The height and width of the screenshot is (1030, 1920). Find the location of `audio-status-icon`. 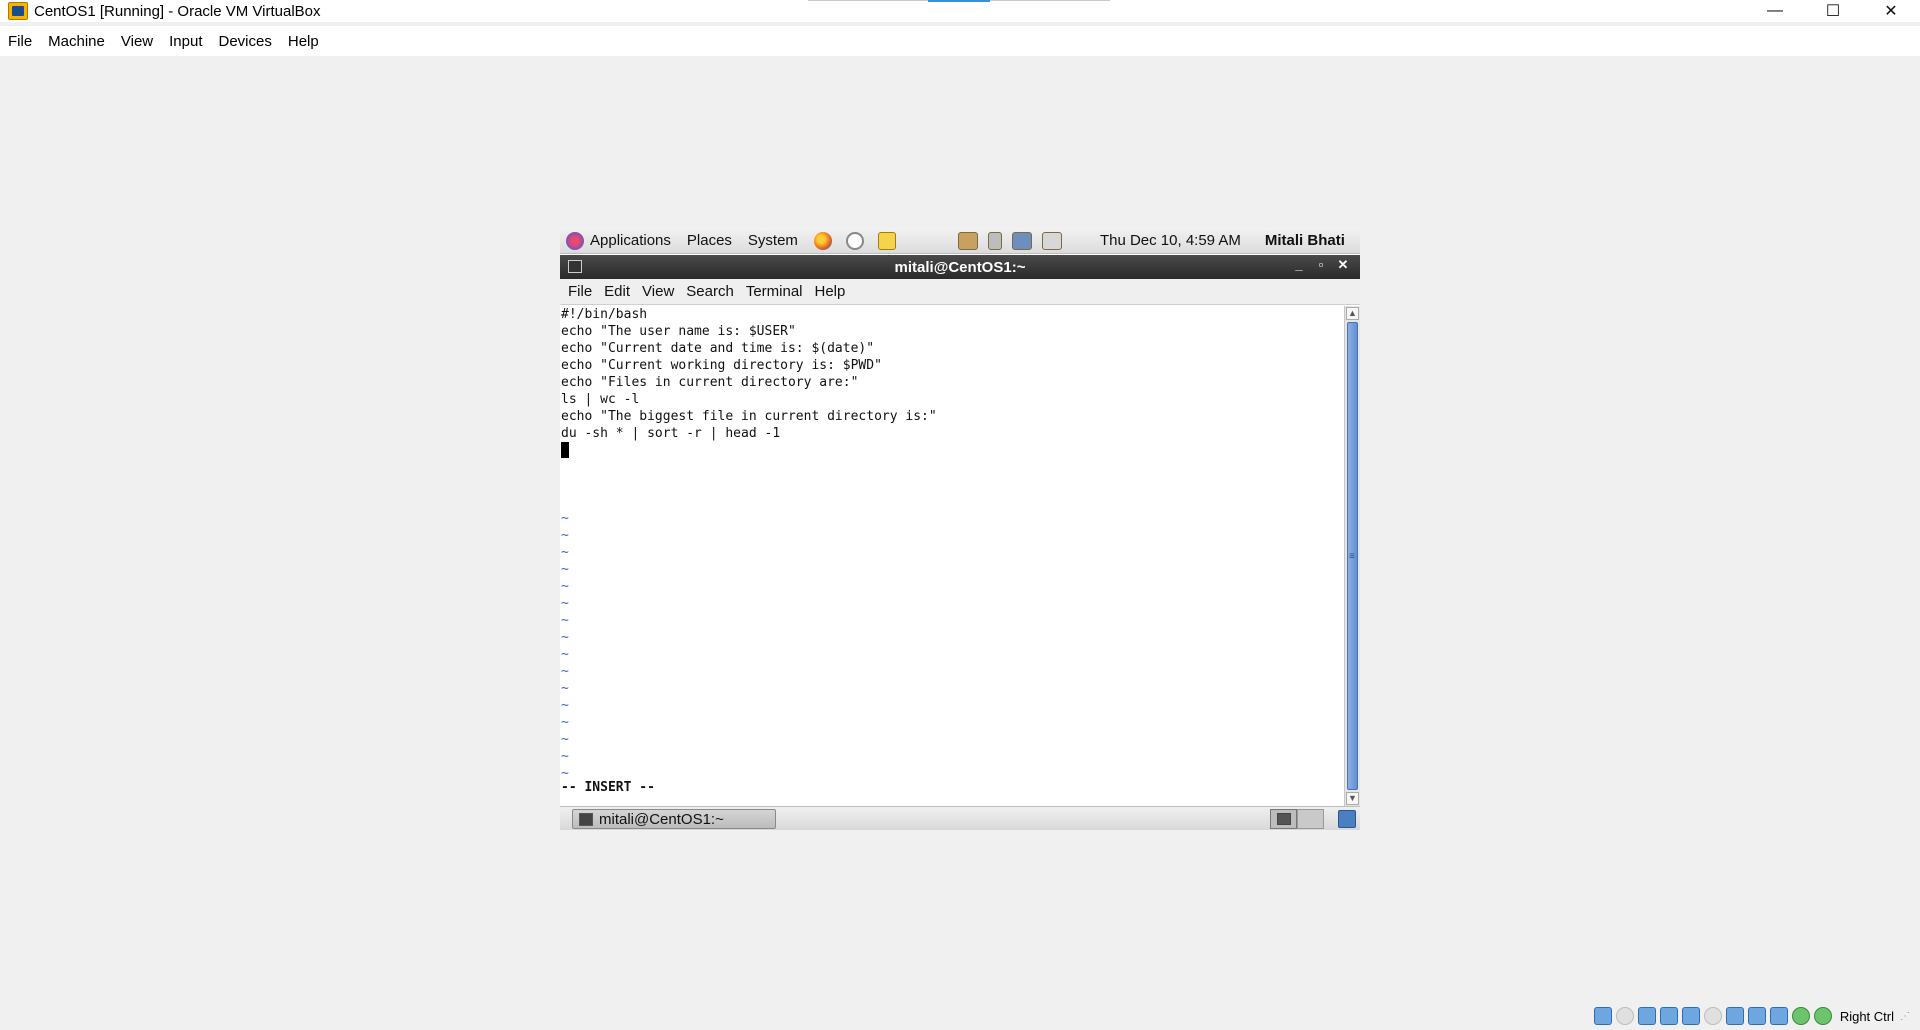

audio-status-icon is located at coordinates (1646, 1016).